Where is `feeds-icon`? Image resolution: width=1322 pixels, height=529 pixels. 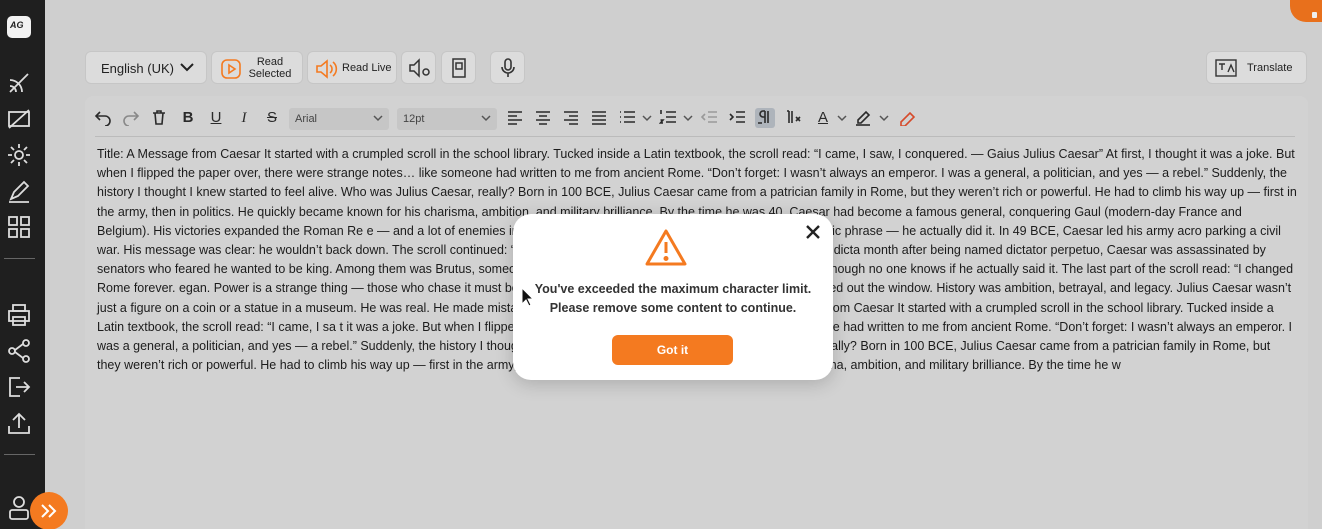
feeds-icon is located at coordinates (19, 83).